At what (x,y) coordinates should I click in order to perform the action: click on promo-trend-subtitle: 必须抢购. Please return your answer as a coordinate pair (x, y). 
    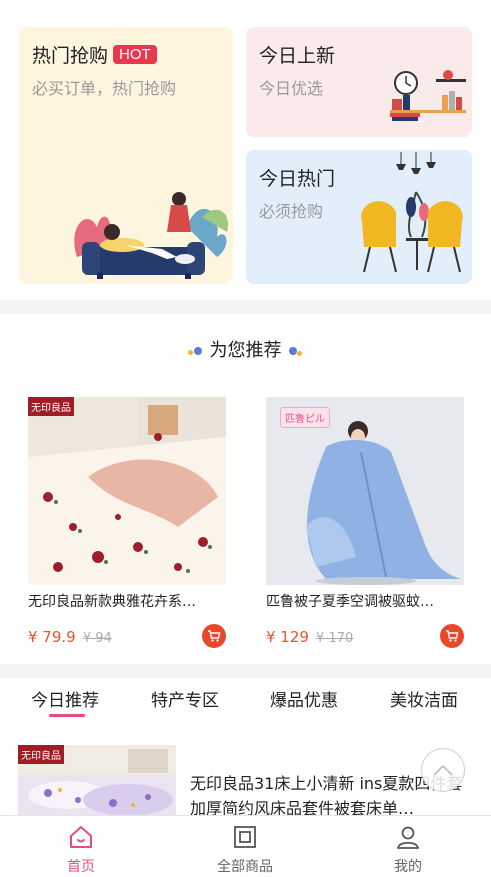
    Looking at the image, I should click on (291, 211).